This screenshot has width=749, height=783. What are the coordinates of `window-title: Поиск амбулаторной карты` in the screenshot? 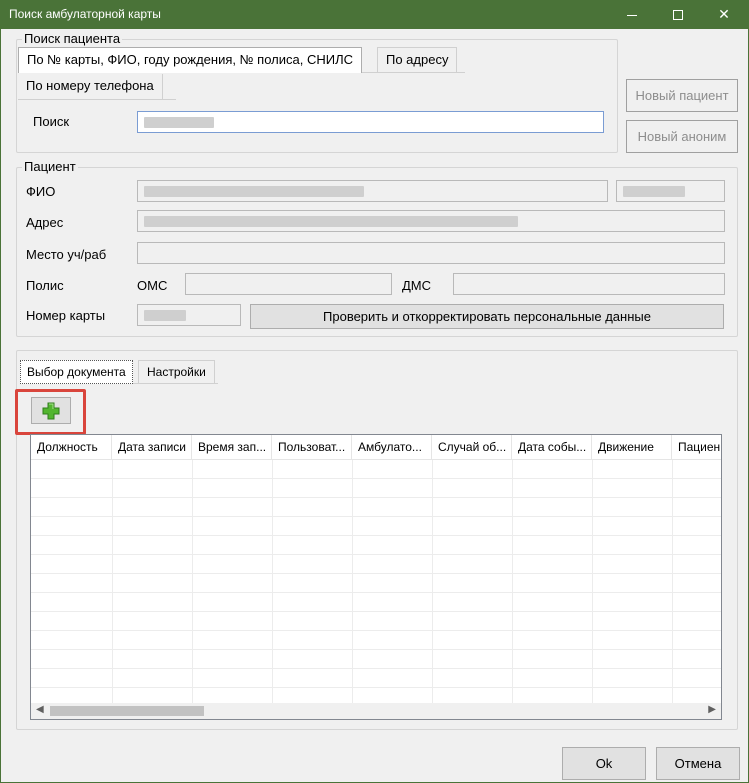 It's located at (85, 14).